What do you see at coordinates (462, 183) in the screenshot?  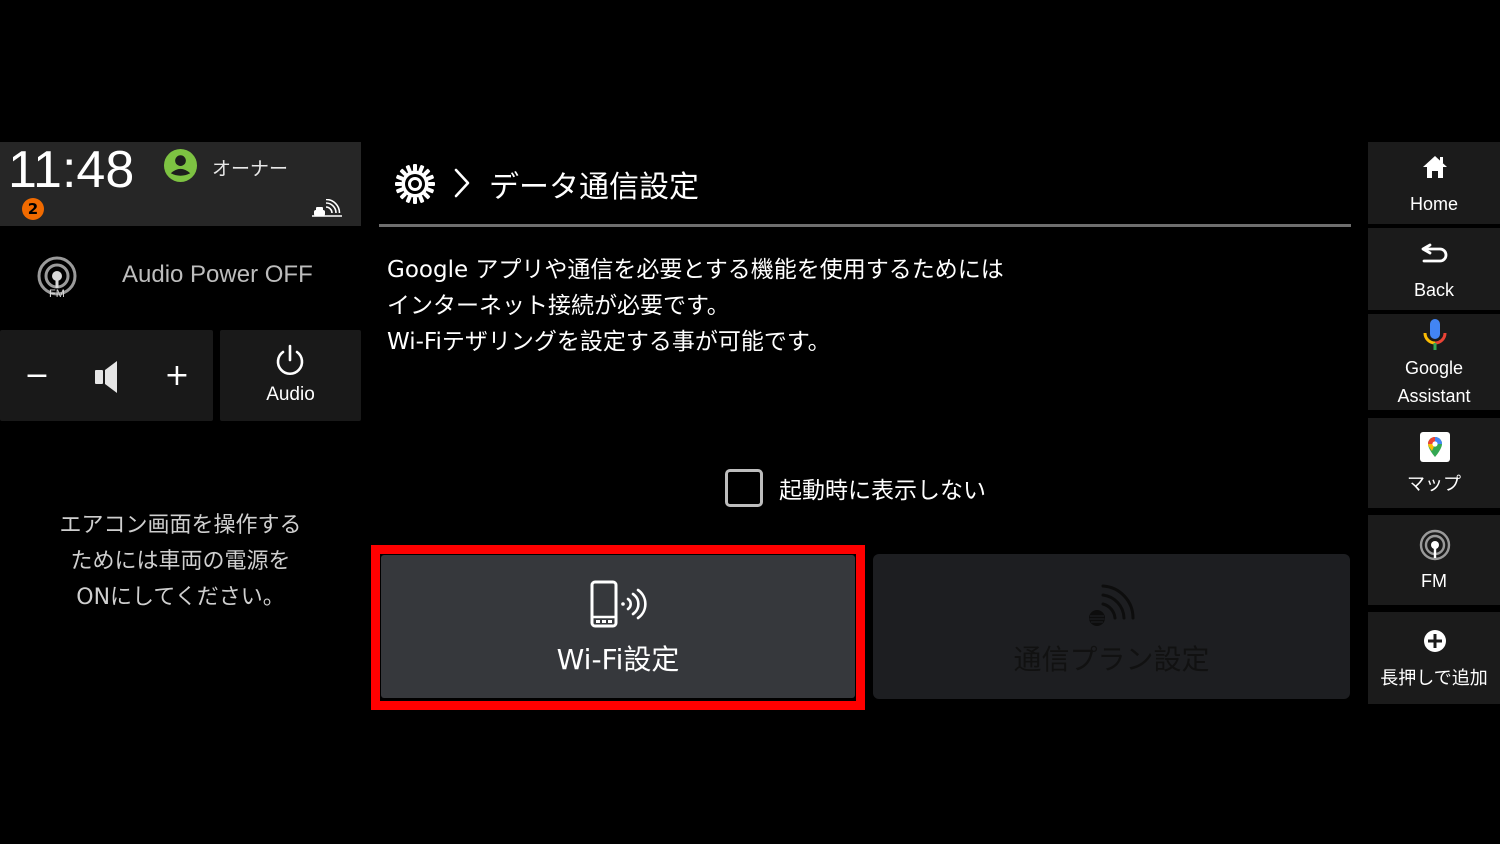 I see `breadcrumb-chevron-icon` at bounding box center [462, 183].